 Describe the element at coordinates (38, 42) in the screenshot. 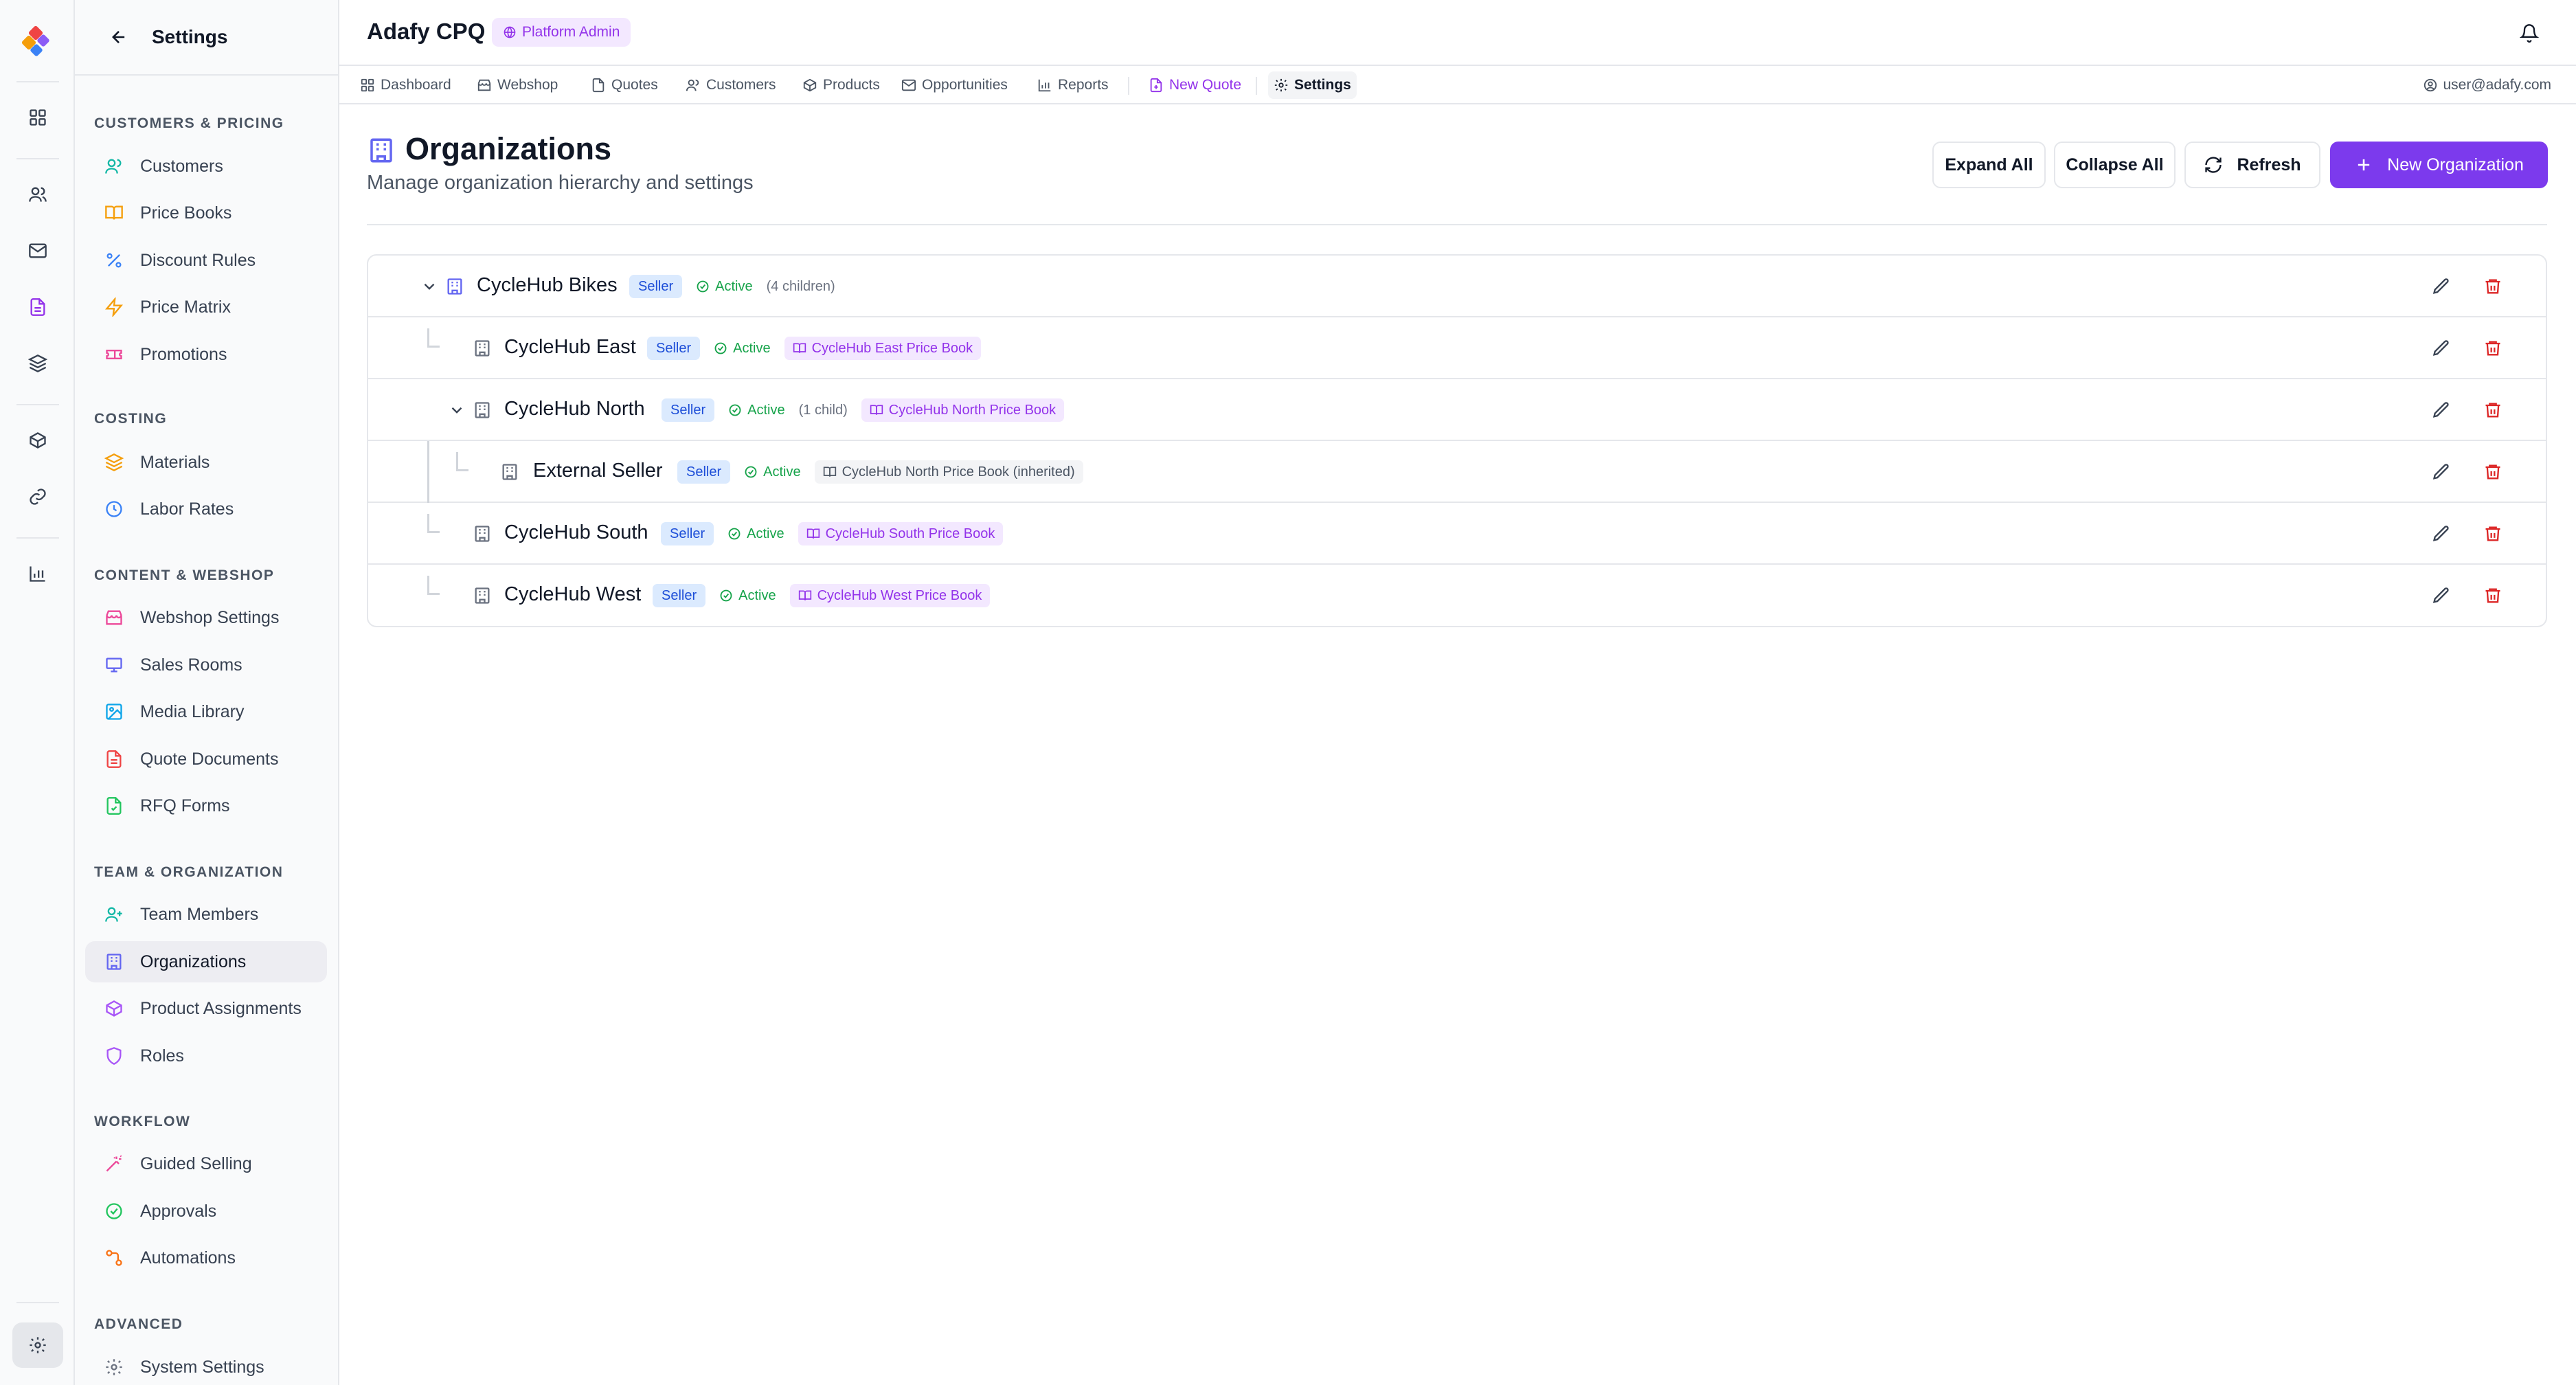

I see `app-logo` at that location.